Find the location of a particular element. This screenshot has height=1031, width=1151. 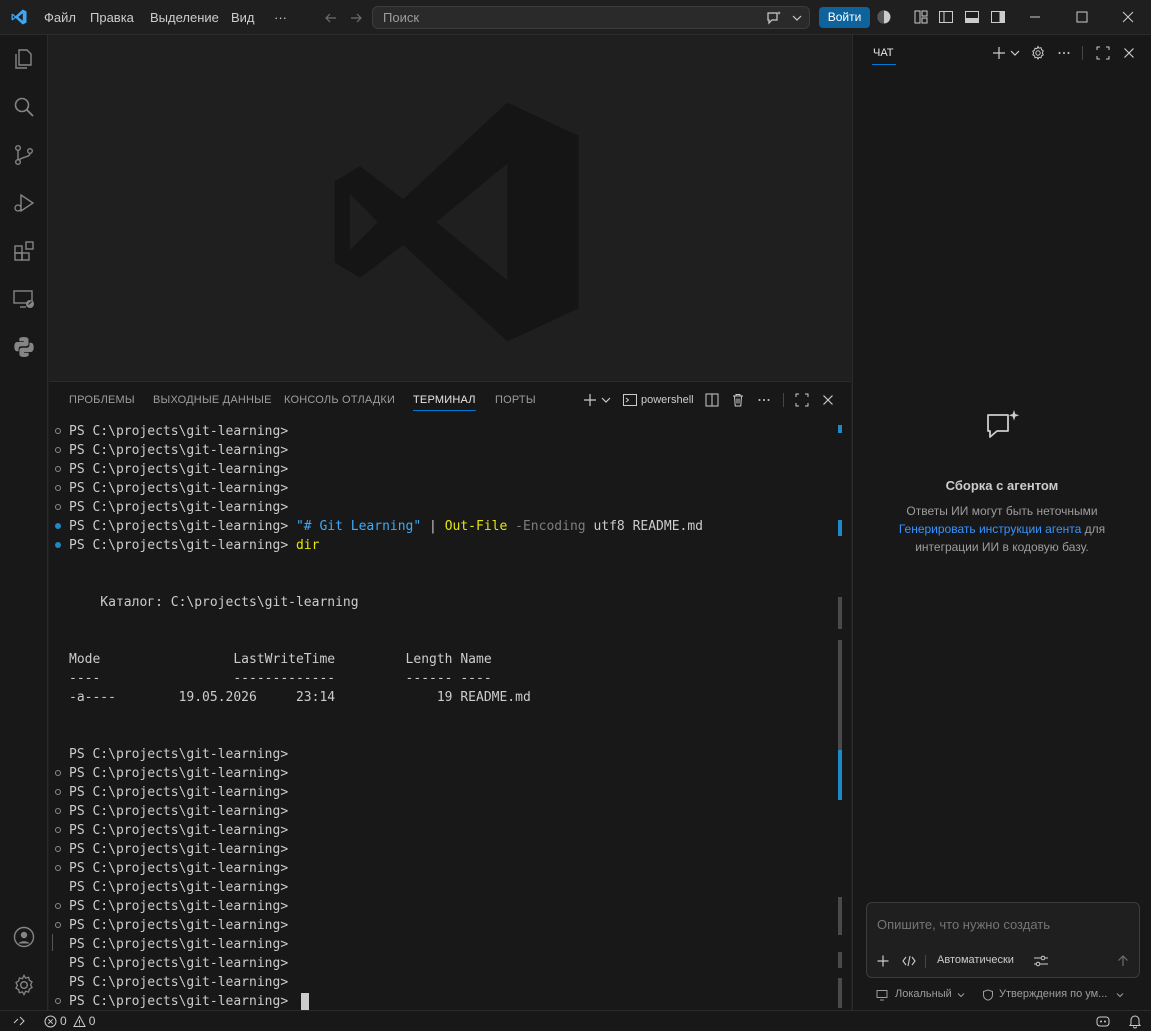

menu-more: ··· is located at coordinates (280, 17).